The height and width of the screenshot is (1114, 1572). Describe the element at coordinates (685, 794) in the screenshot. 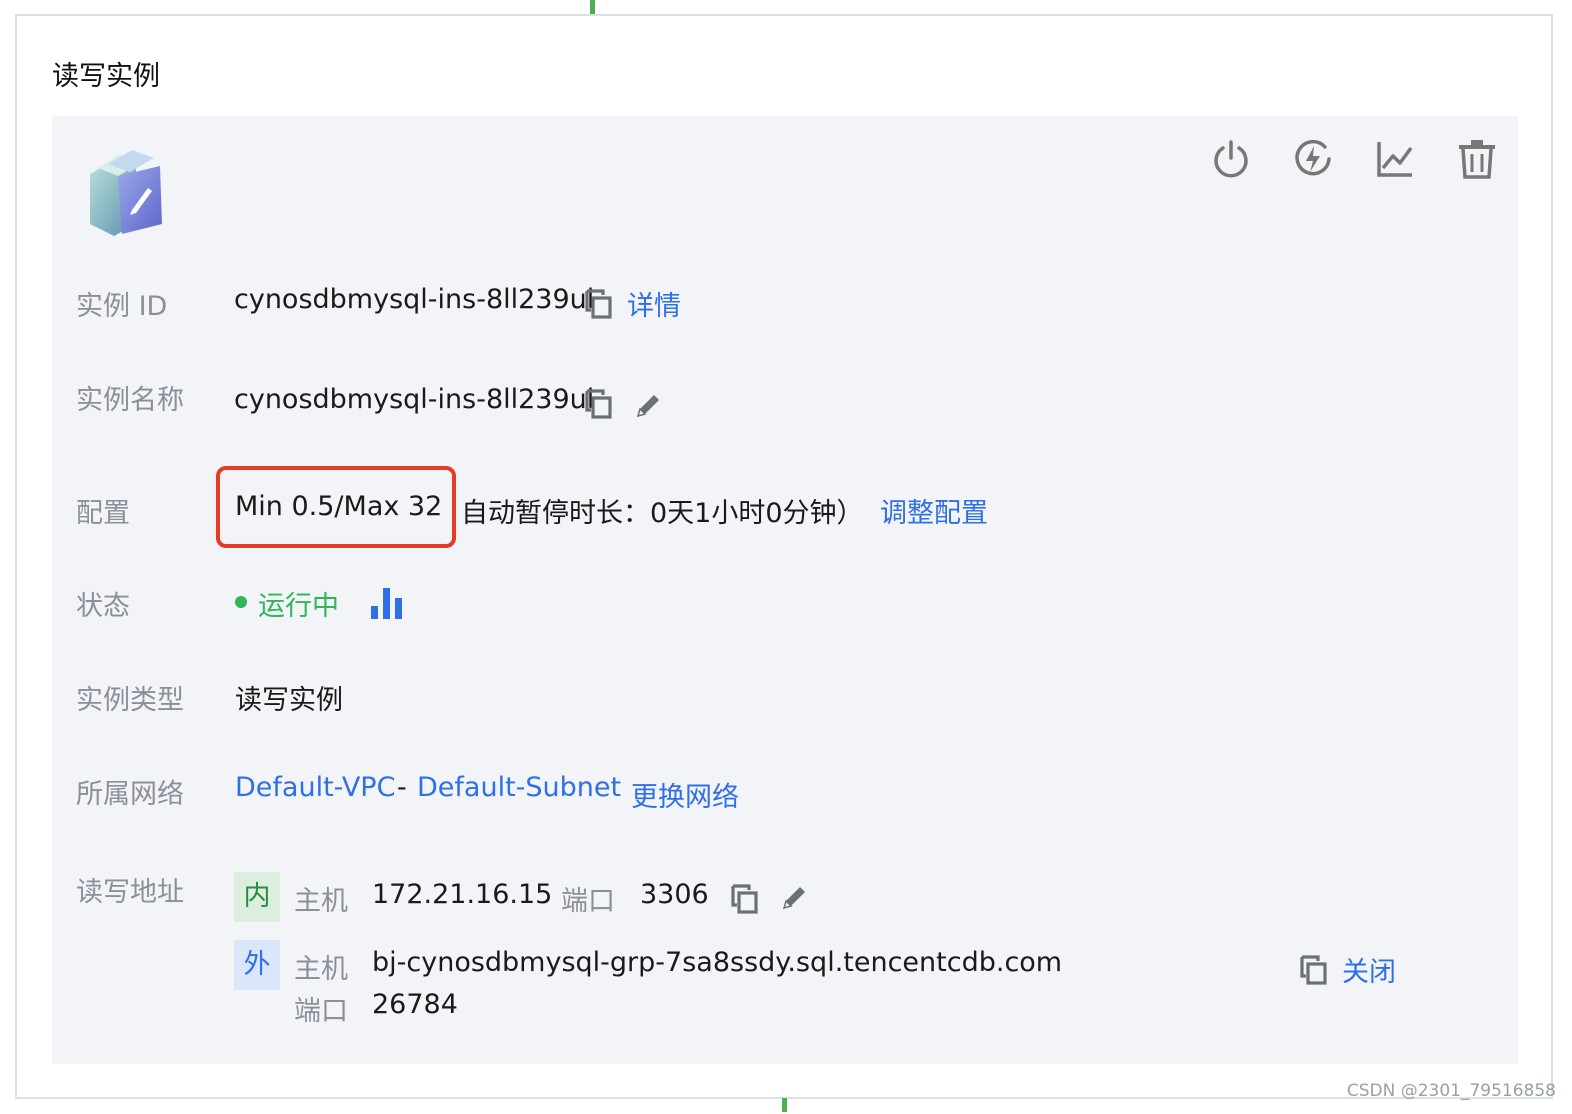

I see `change-network-link: 更换网络` at that location.